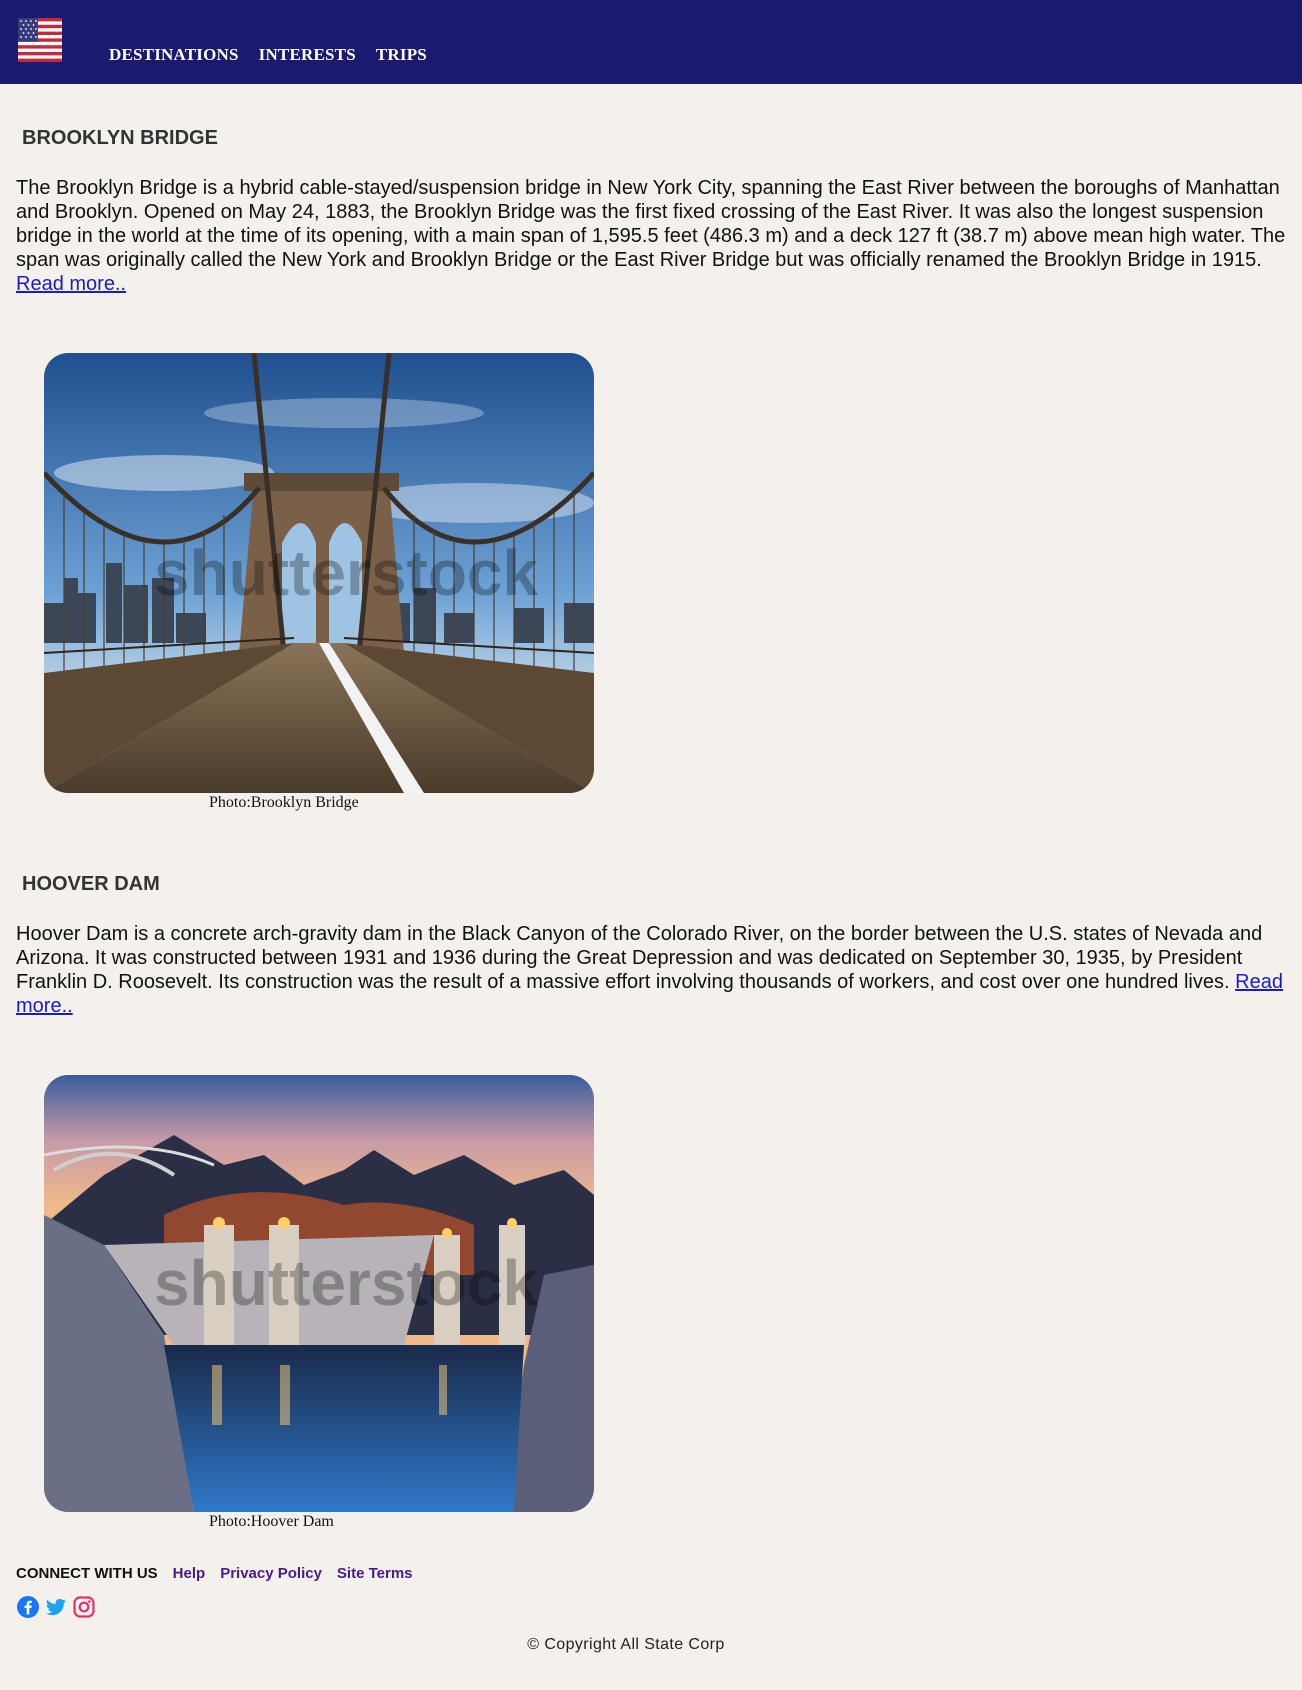  What do you see at coordinates (84, 1607) in the screenshot?
I see `instagram-icon` at bounding box center [84, 1607].